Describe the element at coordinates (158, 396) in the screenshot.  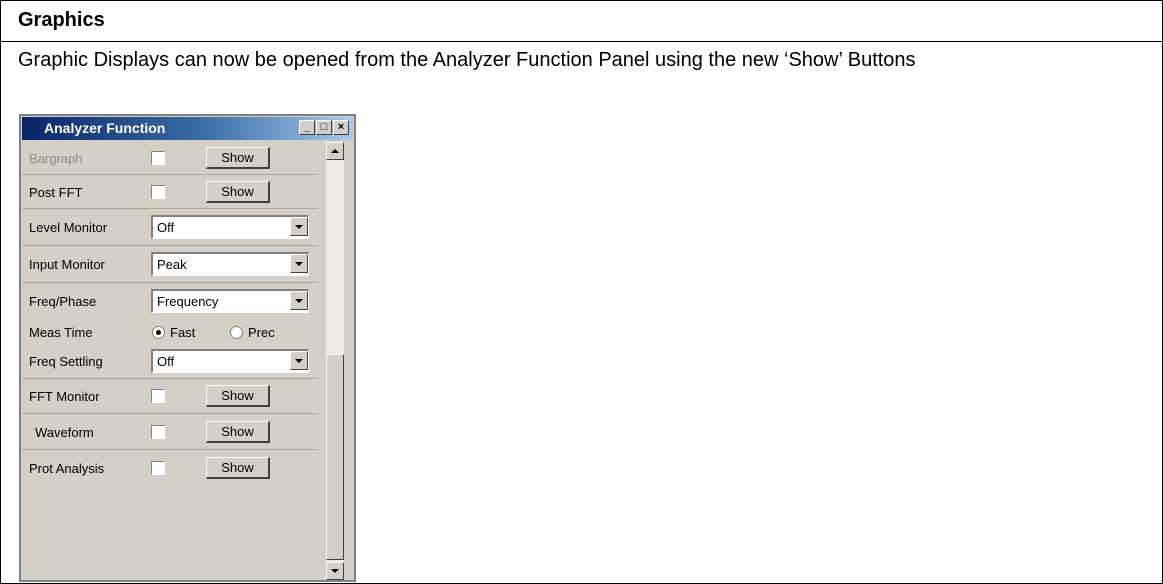
I see `fft-monitor-checkbox` at that location.